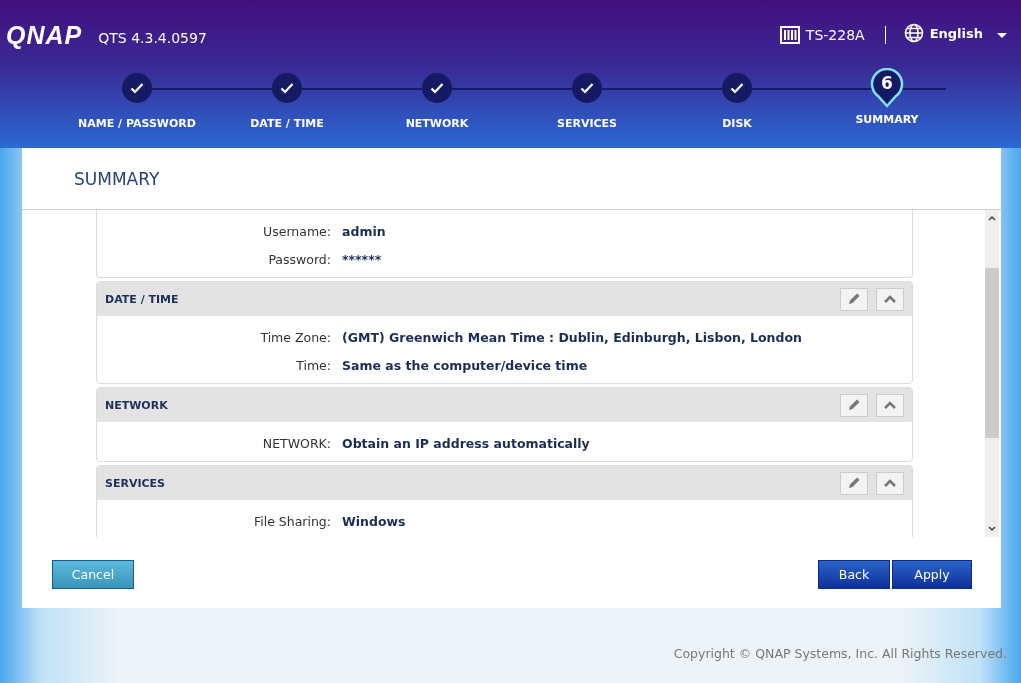 This screenshot has width=1021, height=683. I want to click on scroll-up-icon, so click(992, 218).